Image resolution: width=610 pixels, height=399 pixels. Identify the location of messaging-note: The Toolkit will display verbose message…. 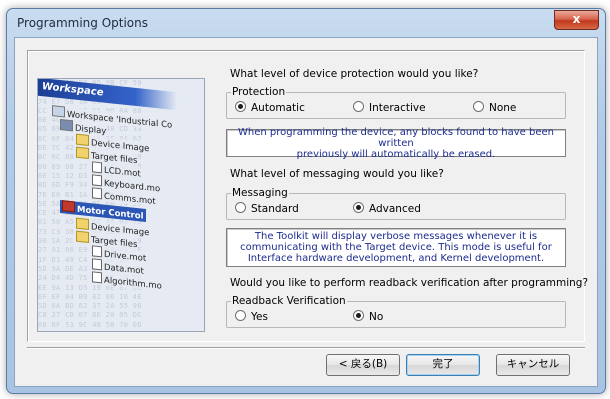
(396, 247).